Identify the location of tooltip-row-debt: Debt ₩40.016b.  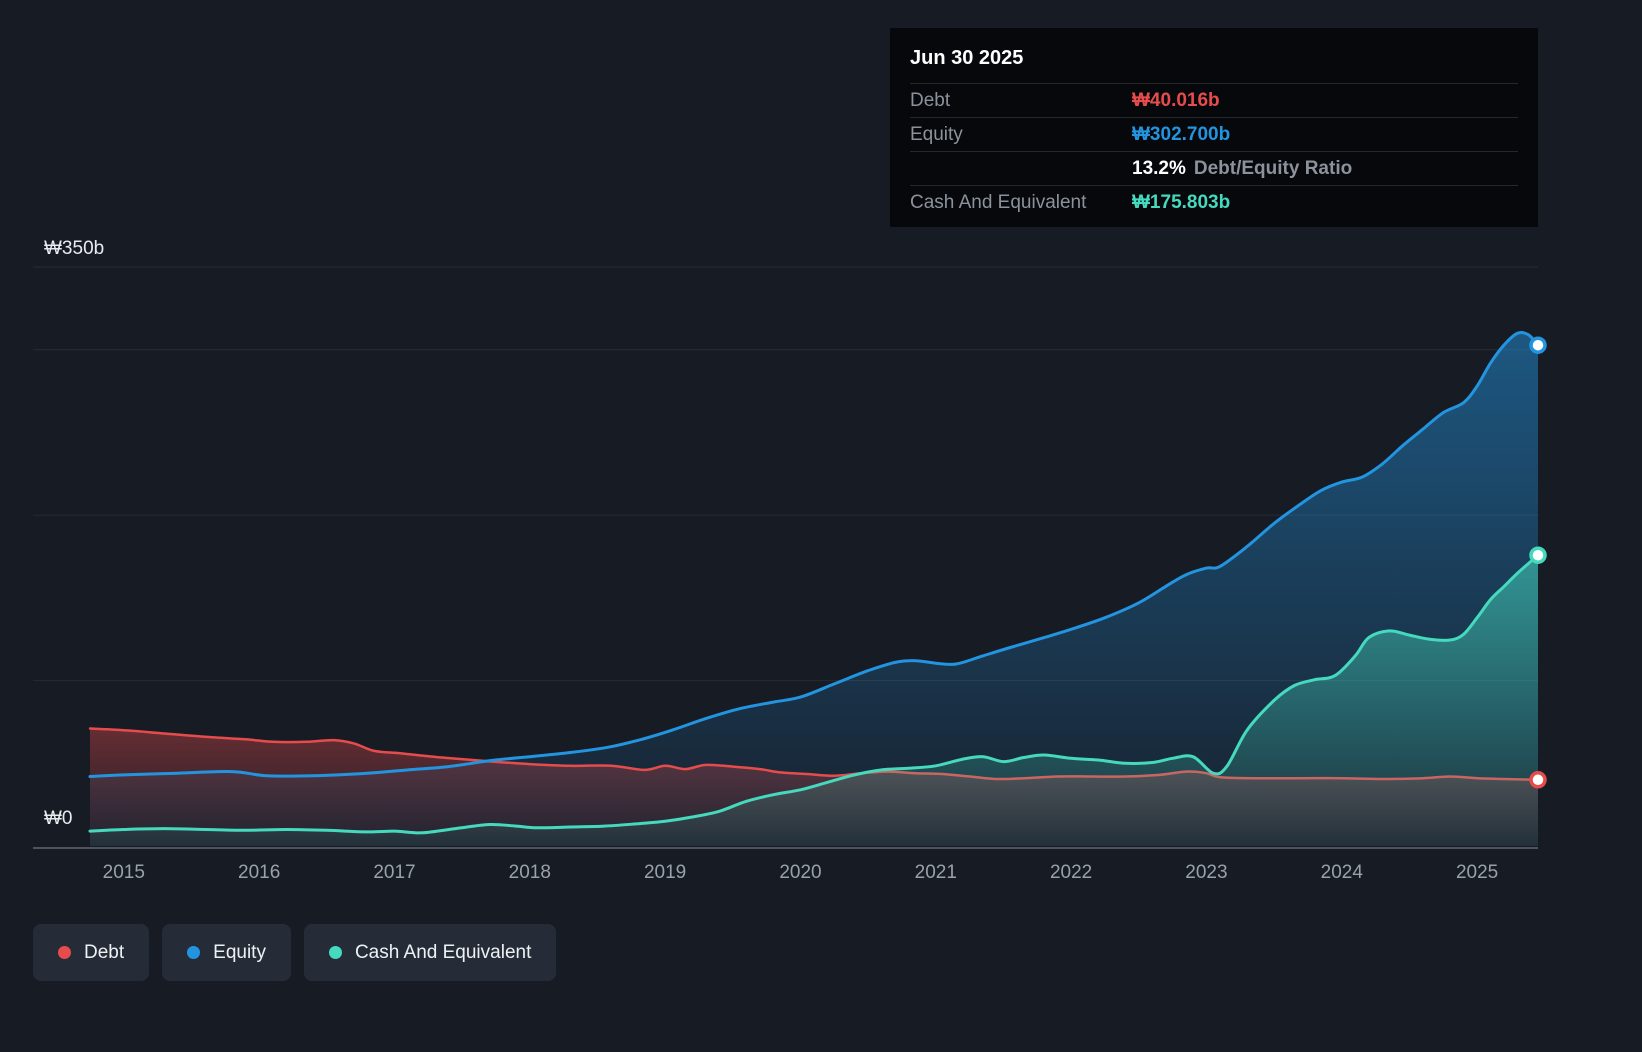
(1214, 101).